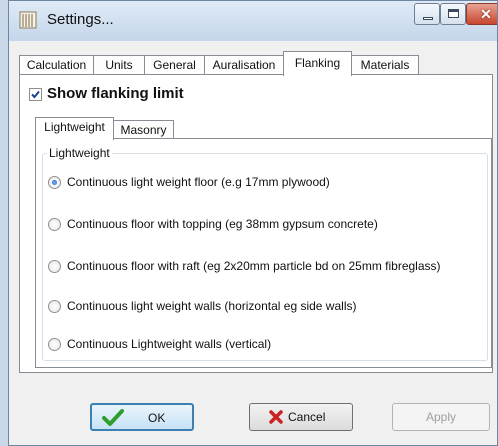 The image size is (498, 446). What do you see at coordinates (157, 418) in the screenshot?
I see `ok-label: OK` at bounding box center [157, 418].